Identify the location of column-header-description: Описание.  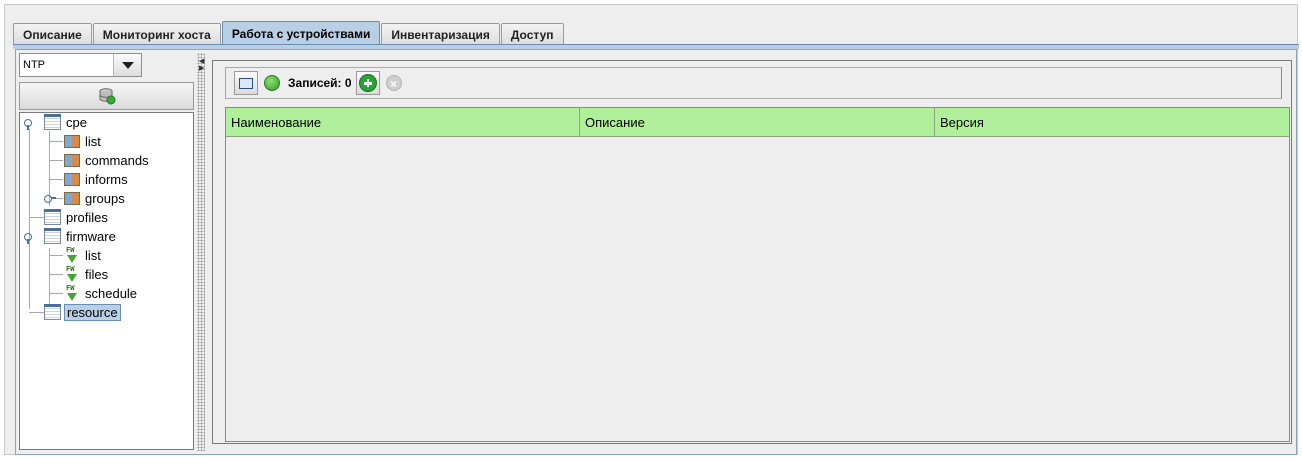
(757, 122).